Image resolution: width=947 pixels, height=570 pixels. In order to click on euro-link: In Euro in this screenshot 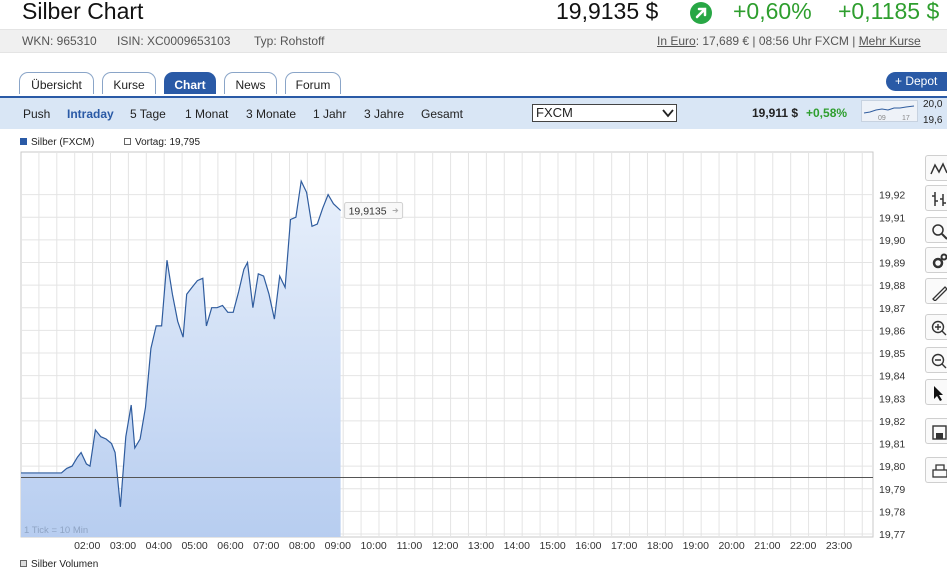, I will do `click(676, 41)`.